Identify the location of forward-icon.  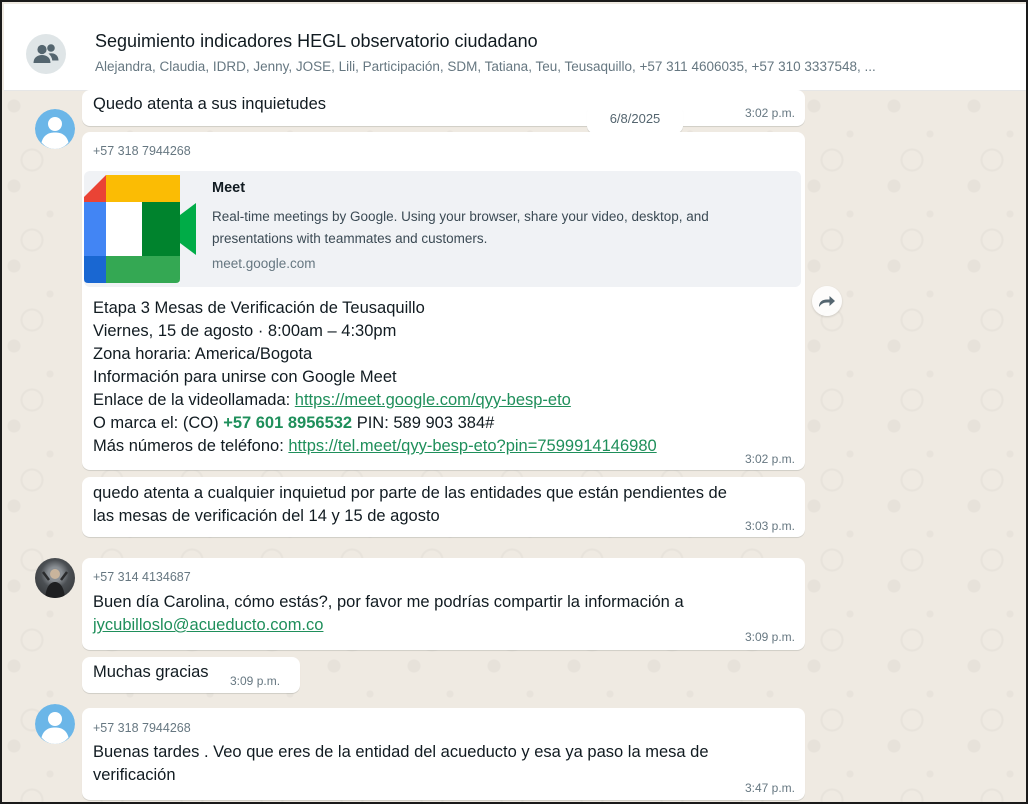
(827, 301).